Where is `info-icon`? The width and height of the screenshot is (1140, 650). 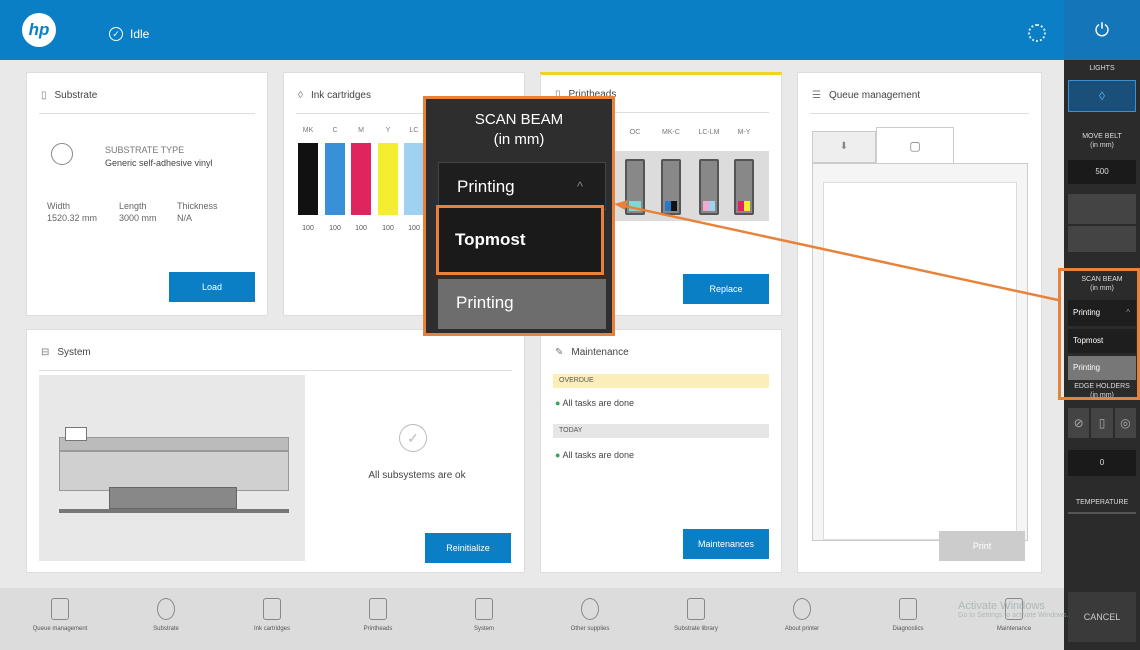
info-icon is located at coordinates (802, 609).